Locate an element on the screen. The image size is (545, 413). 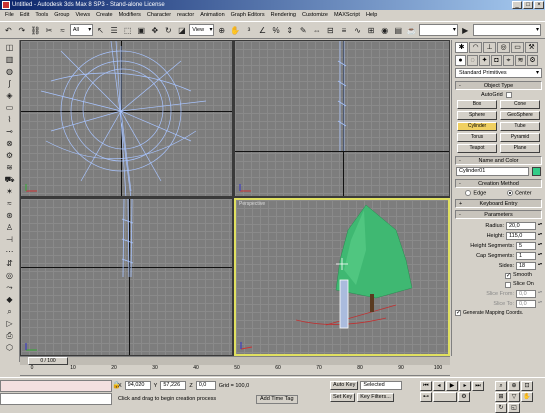
cone-button: Cone is located at coordinates (520, 104).